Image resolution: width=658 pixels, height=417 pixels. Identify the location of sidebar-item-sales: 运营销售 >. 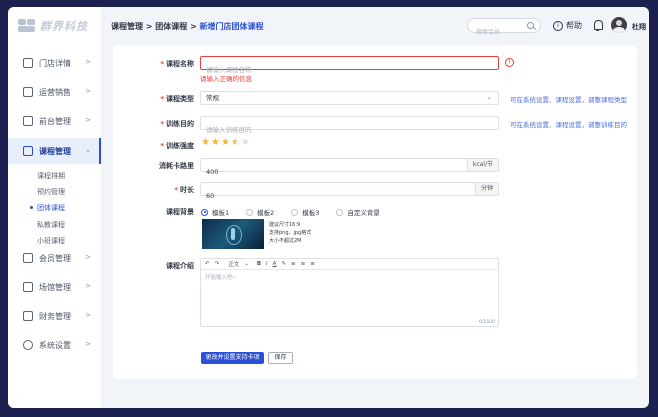
(54, 92).